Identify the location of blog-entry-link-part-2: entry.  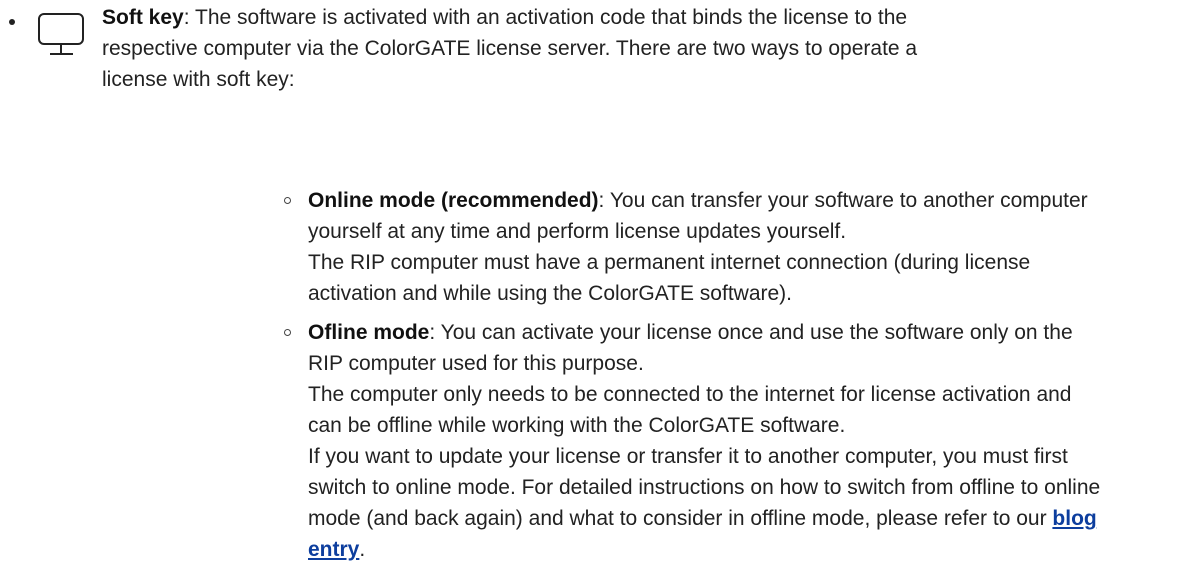
(333, 549).